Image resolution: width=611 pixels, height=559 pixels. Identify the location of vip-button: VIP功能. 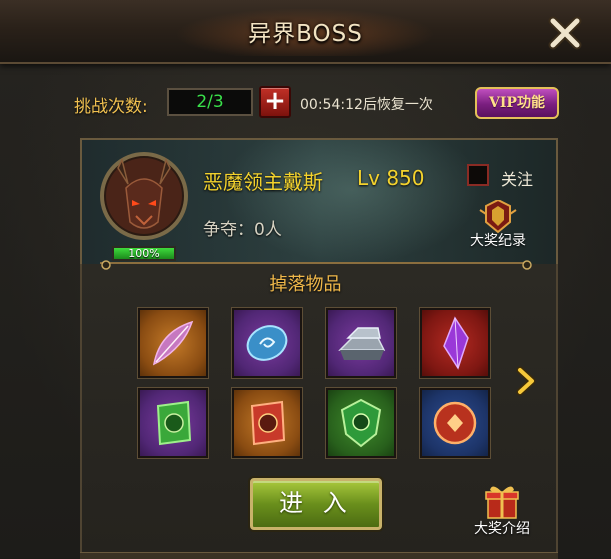
(517, 103).